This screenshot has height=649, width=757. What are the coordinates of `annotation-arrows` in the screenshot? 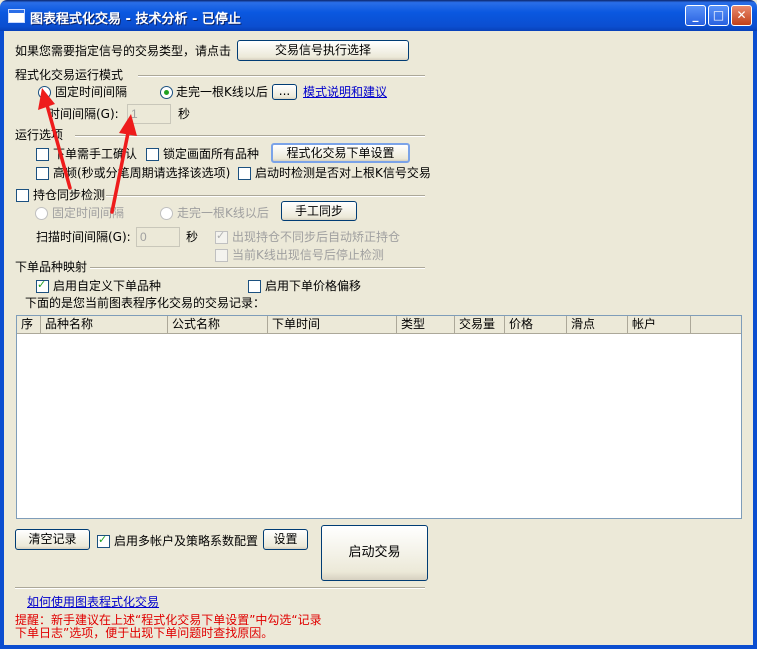 It's located at (87, 151).